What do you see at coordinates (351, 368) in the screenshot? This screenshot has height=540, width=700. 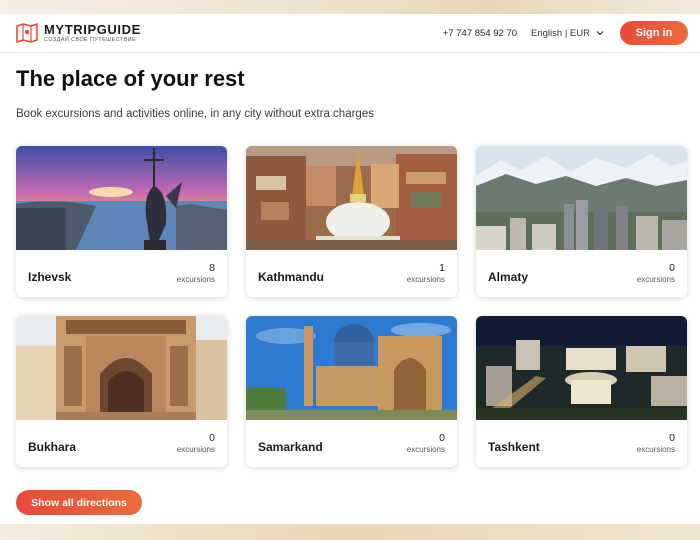 I see `city-image-samarkand` at bounding box center [351, 368].